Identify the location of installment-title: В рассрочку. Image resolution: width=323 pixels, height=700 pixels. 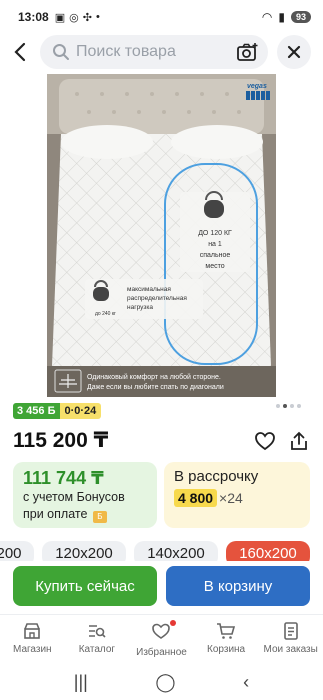
(216, 476).